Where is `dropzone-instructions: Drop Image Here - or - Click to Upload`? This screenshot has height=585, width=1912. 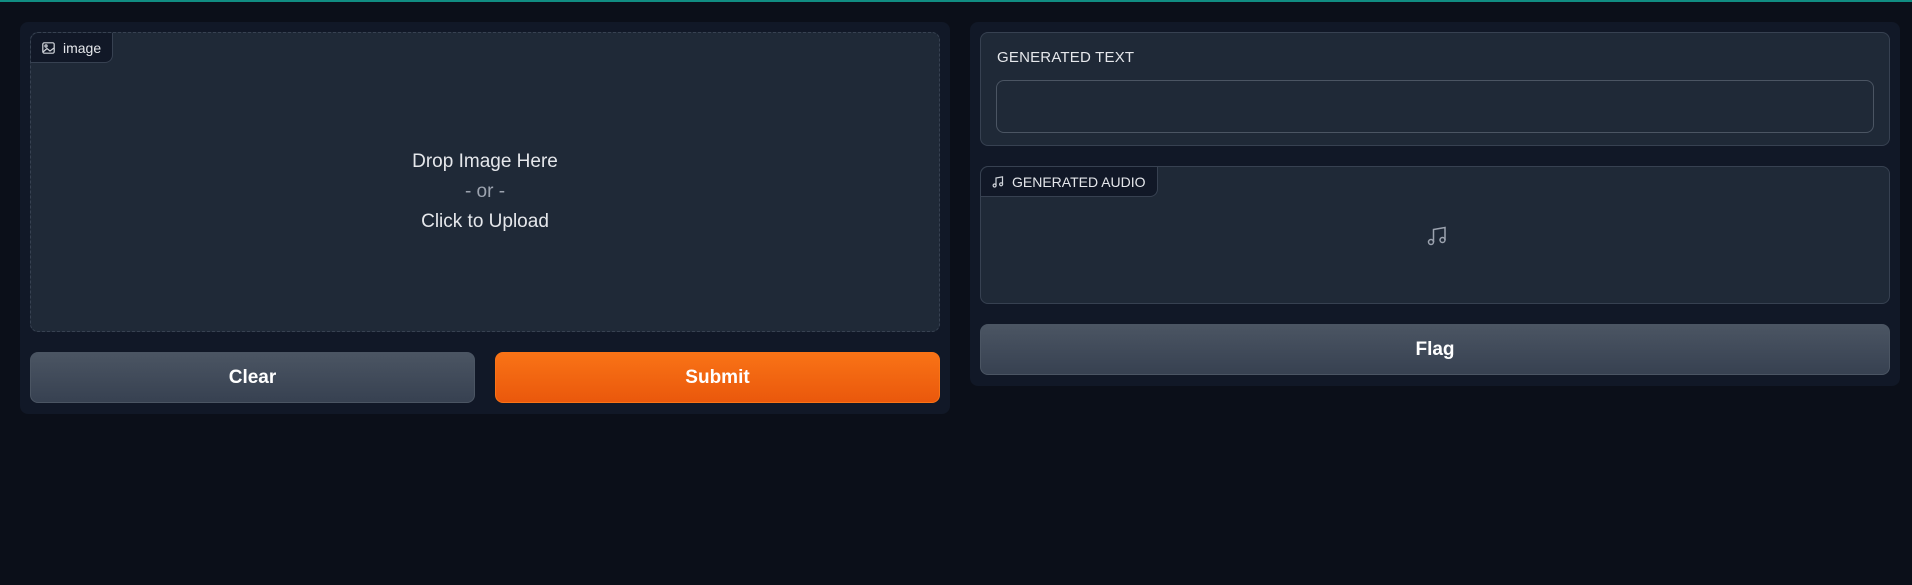 dropzone-instructions: Drop Image Here - or - Click to Upload is located at coordinates (485, 192).